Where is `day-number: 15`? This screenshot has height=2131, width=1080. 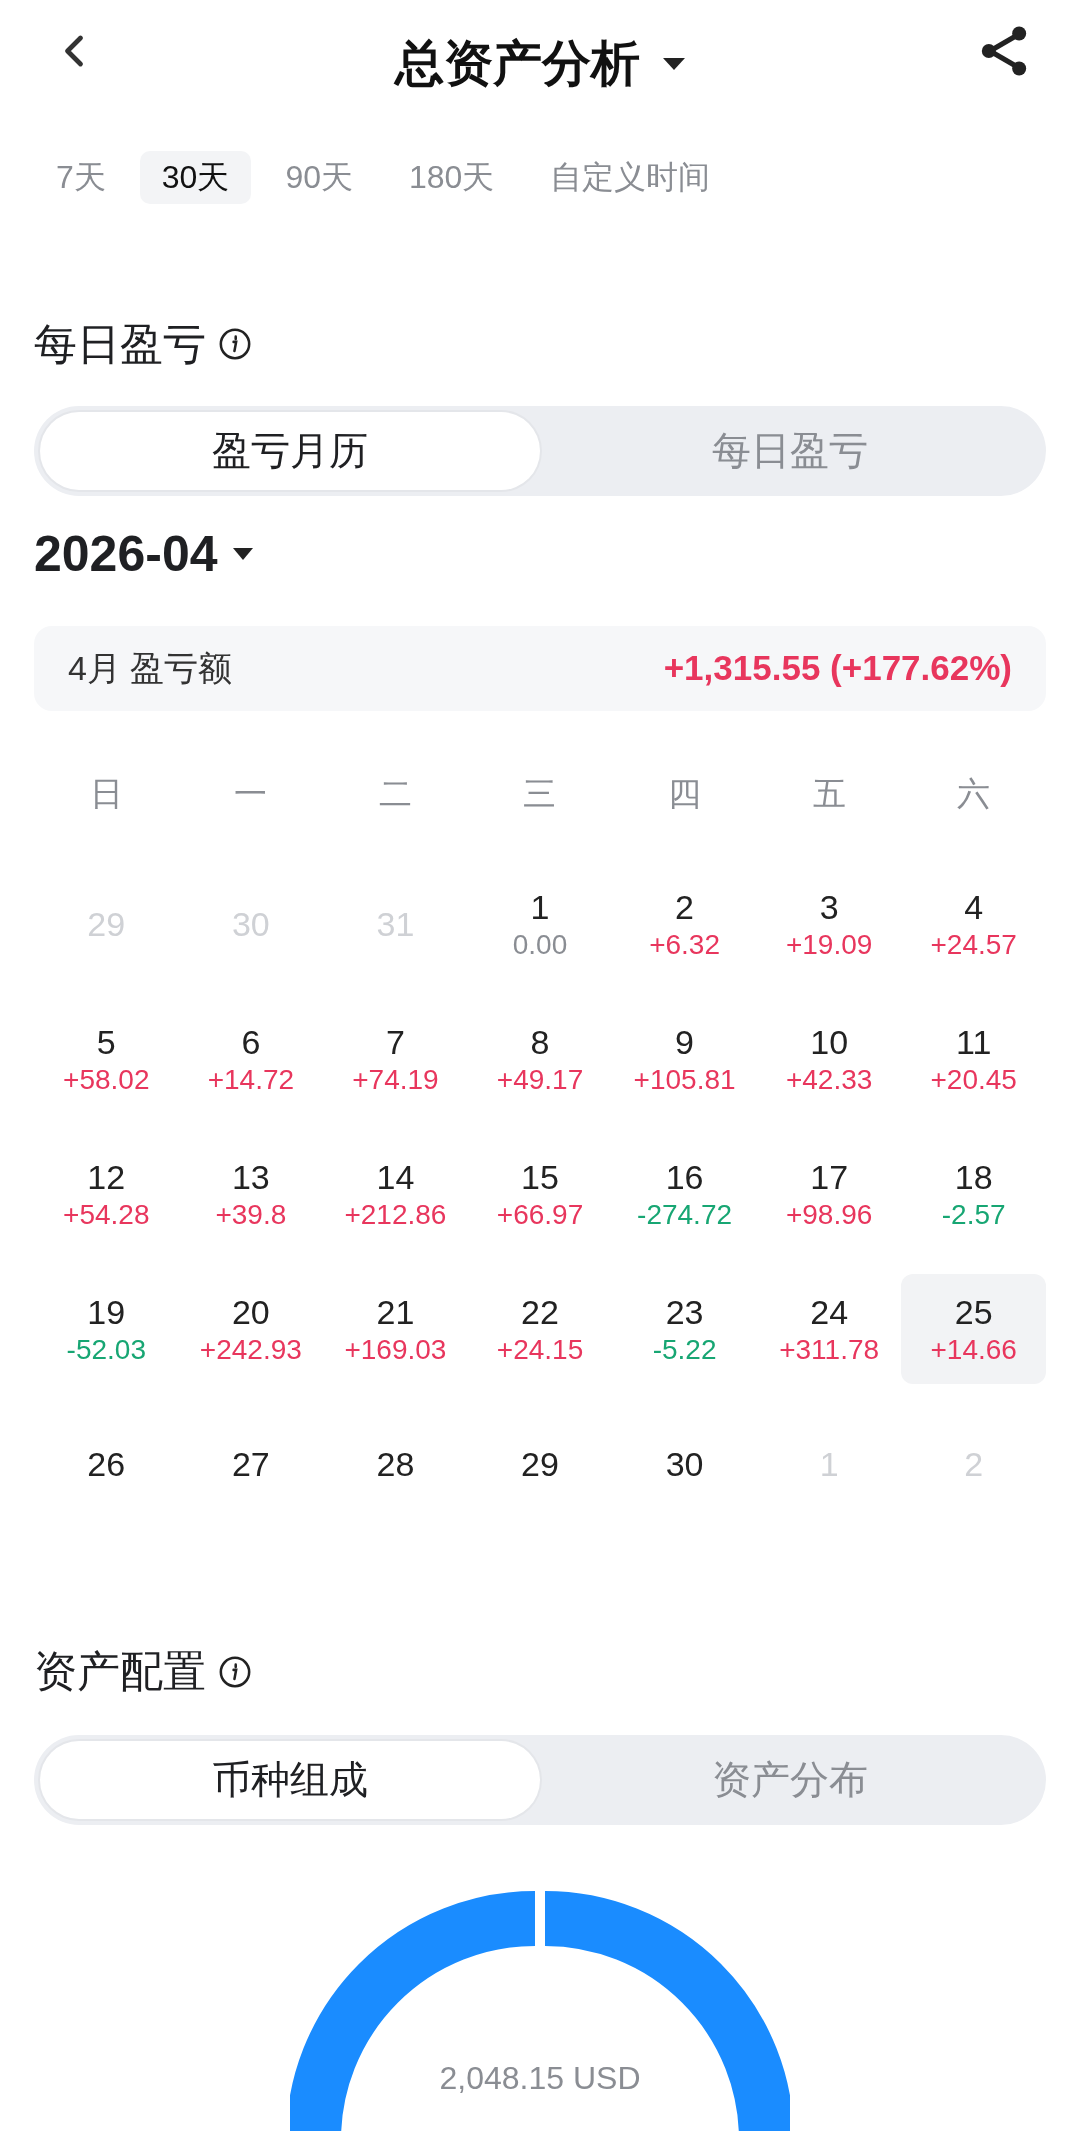 day-number: 15 is located at coordinates (540, 1177).